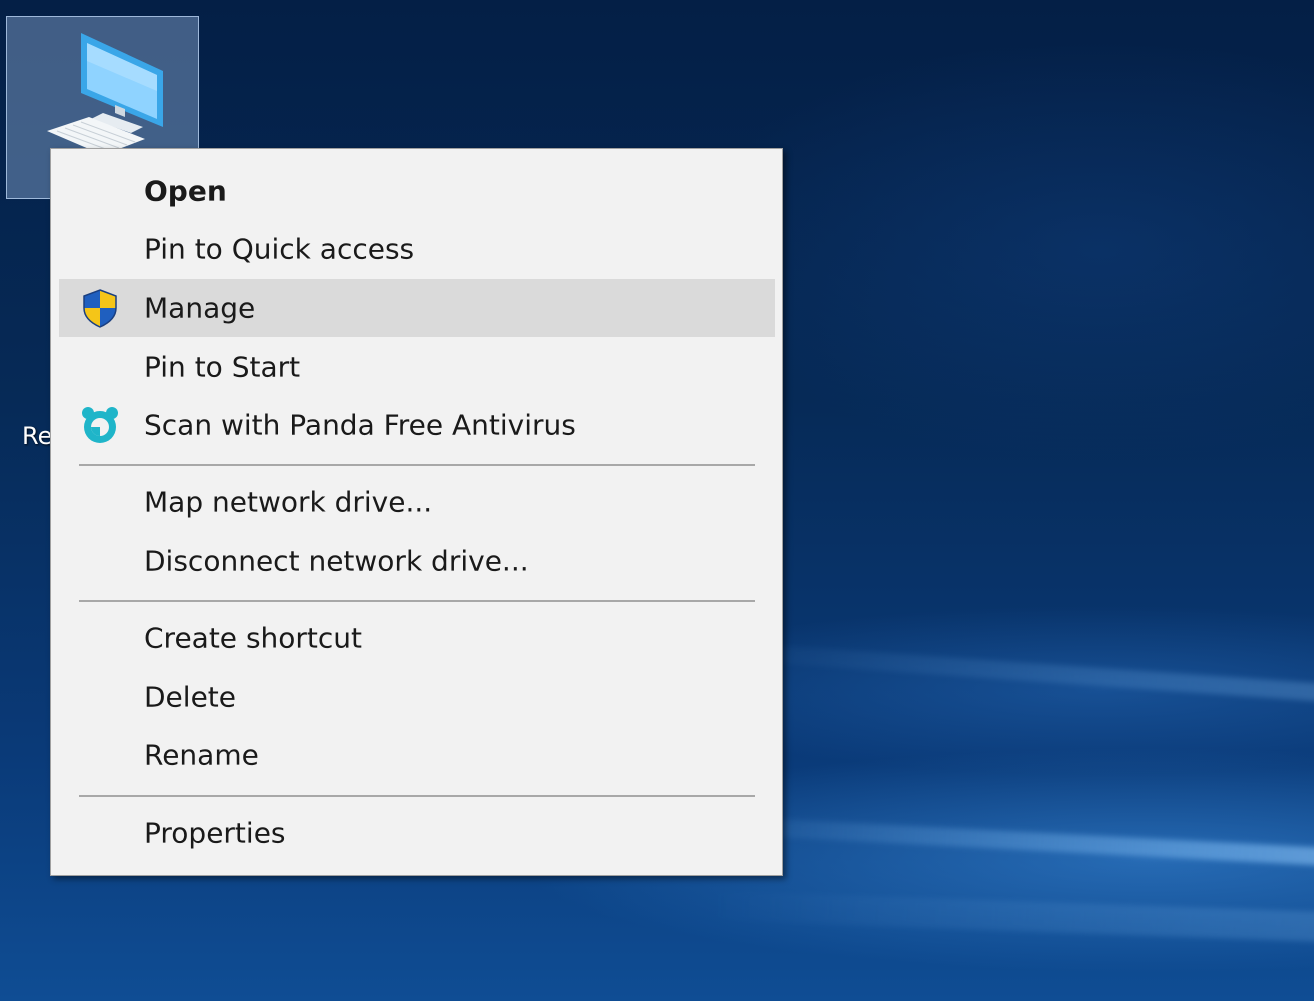 Image resolution: width=1314 pixels, height=1001 pixels. I want to click on panda-antivirus-icon, so click(100, 425).